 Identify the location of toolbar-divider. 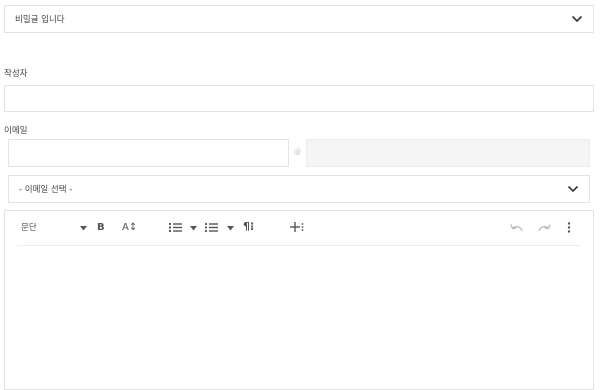
(299, 245).